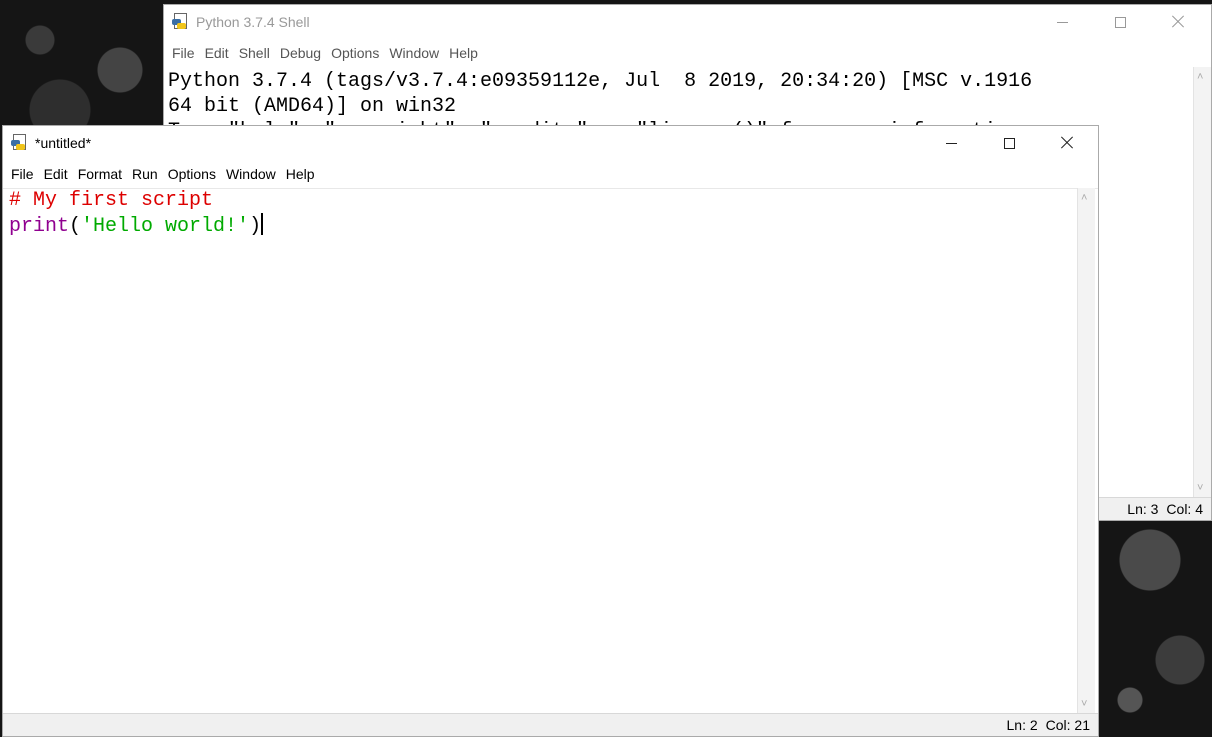  I want to click on code-paren-open: (, so click(75, 226).